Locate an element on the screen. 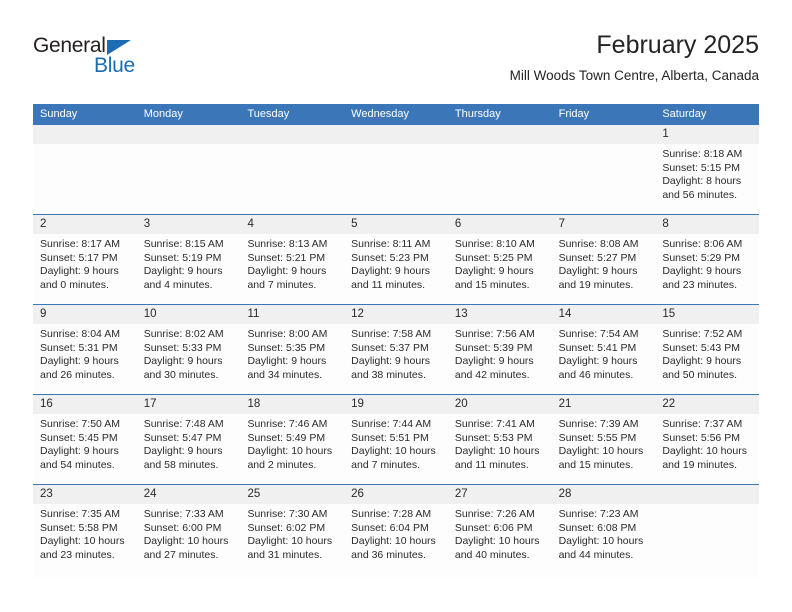 The image size is (792, 612). day-detail-line: Sunrise: 8:00 AM is located at coordinates (287, 334).